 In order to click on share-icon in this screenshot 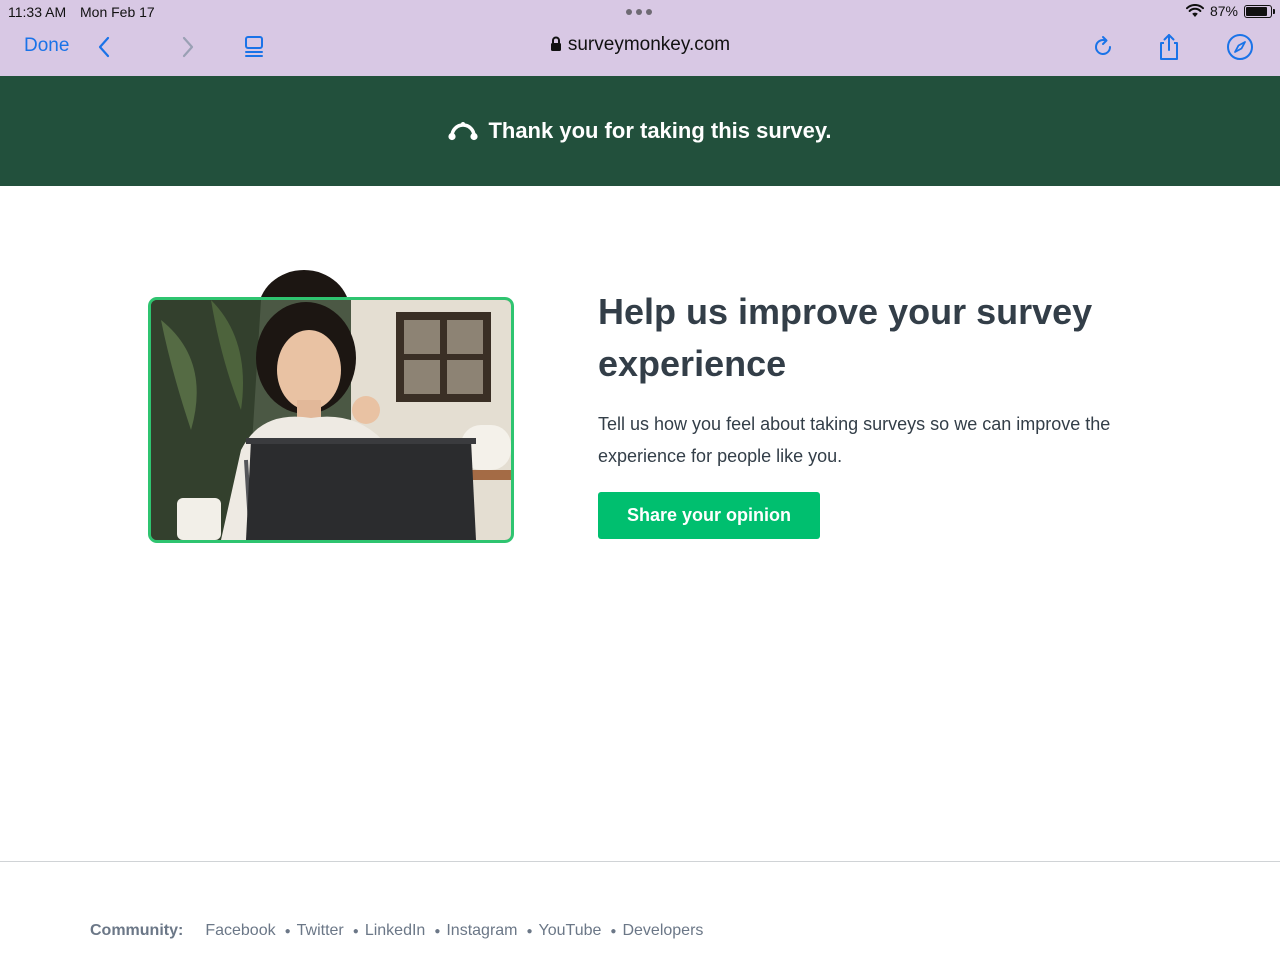, I will do `click(1169, 47)`.